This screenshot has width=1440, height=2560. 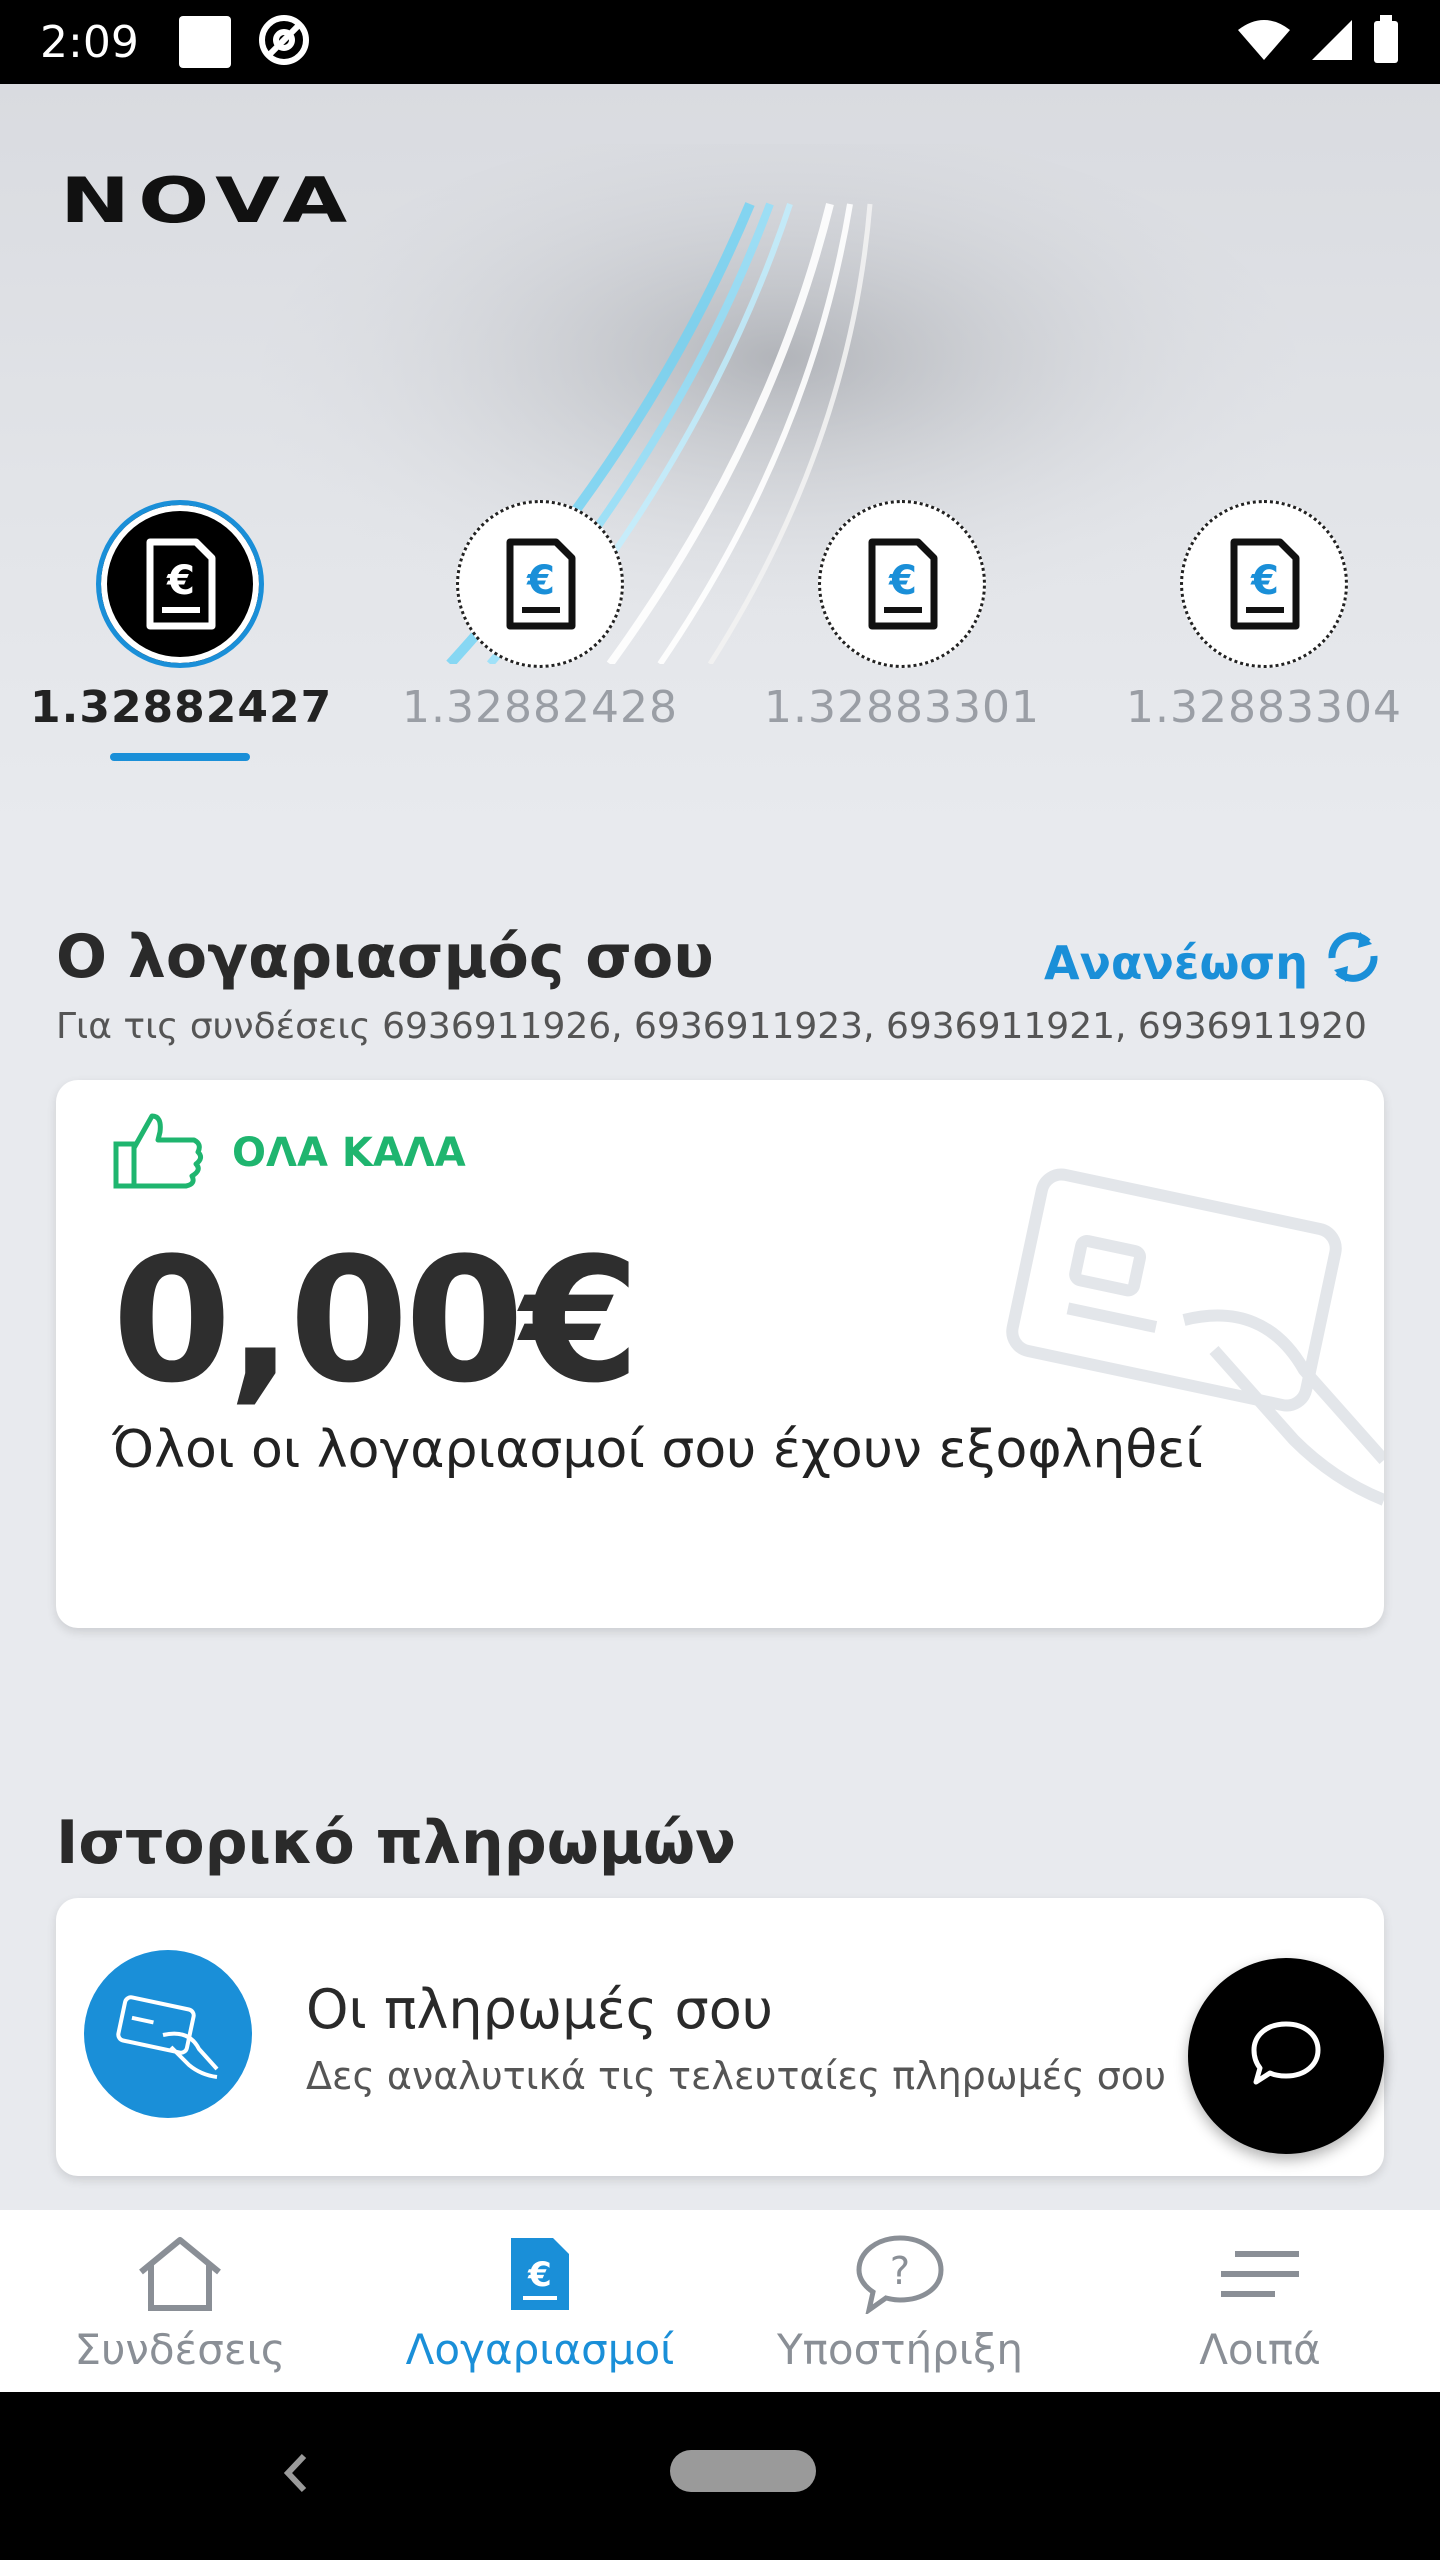 What do you see at coordinates (1332, 42) in the screenshot?
I see `signal-icon` at bounding box center [1332, 42].